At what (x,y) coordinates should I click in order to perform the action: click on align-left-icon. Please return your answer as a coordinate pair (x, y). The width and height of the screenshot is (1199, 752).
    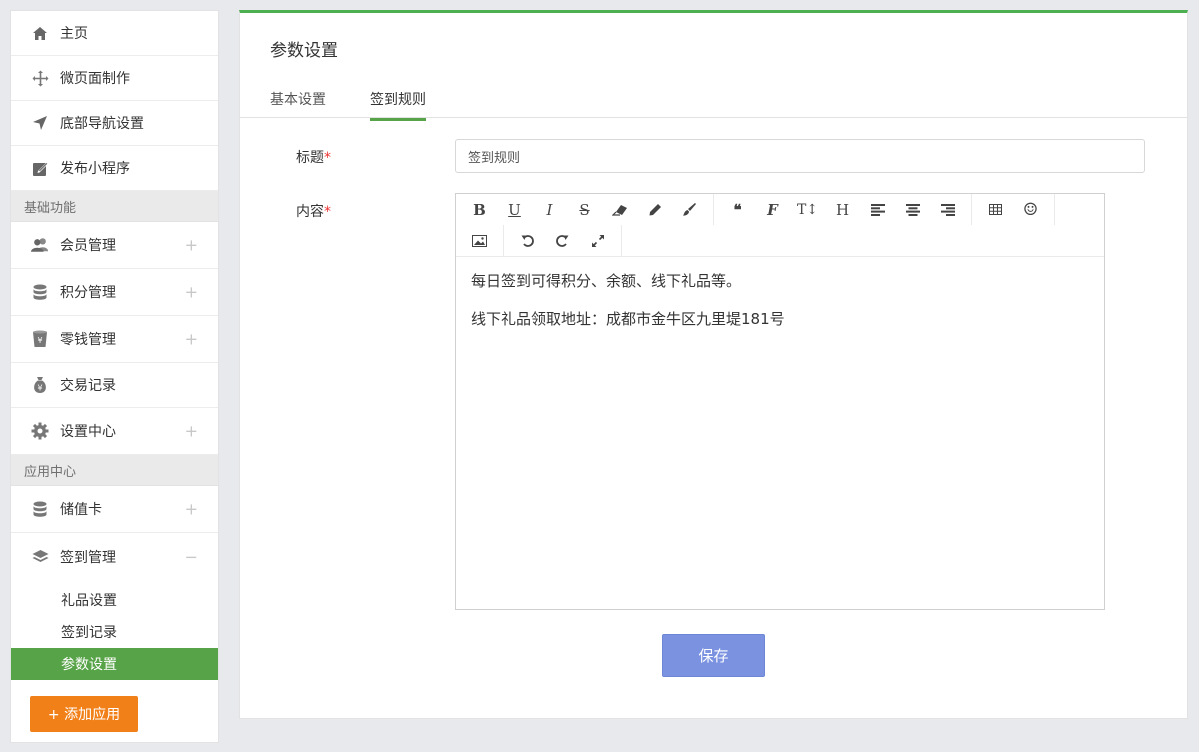
    Looking at the image, I should click on (877, 209).